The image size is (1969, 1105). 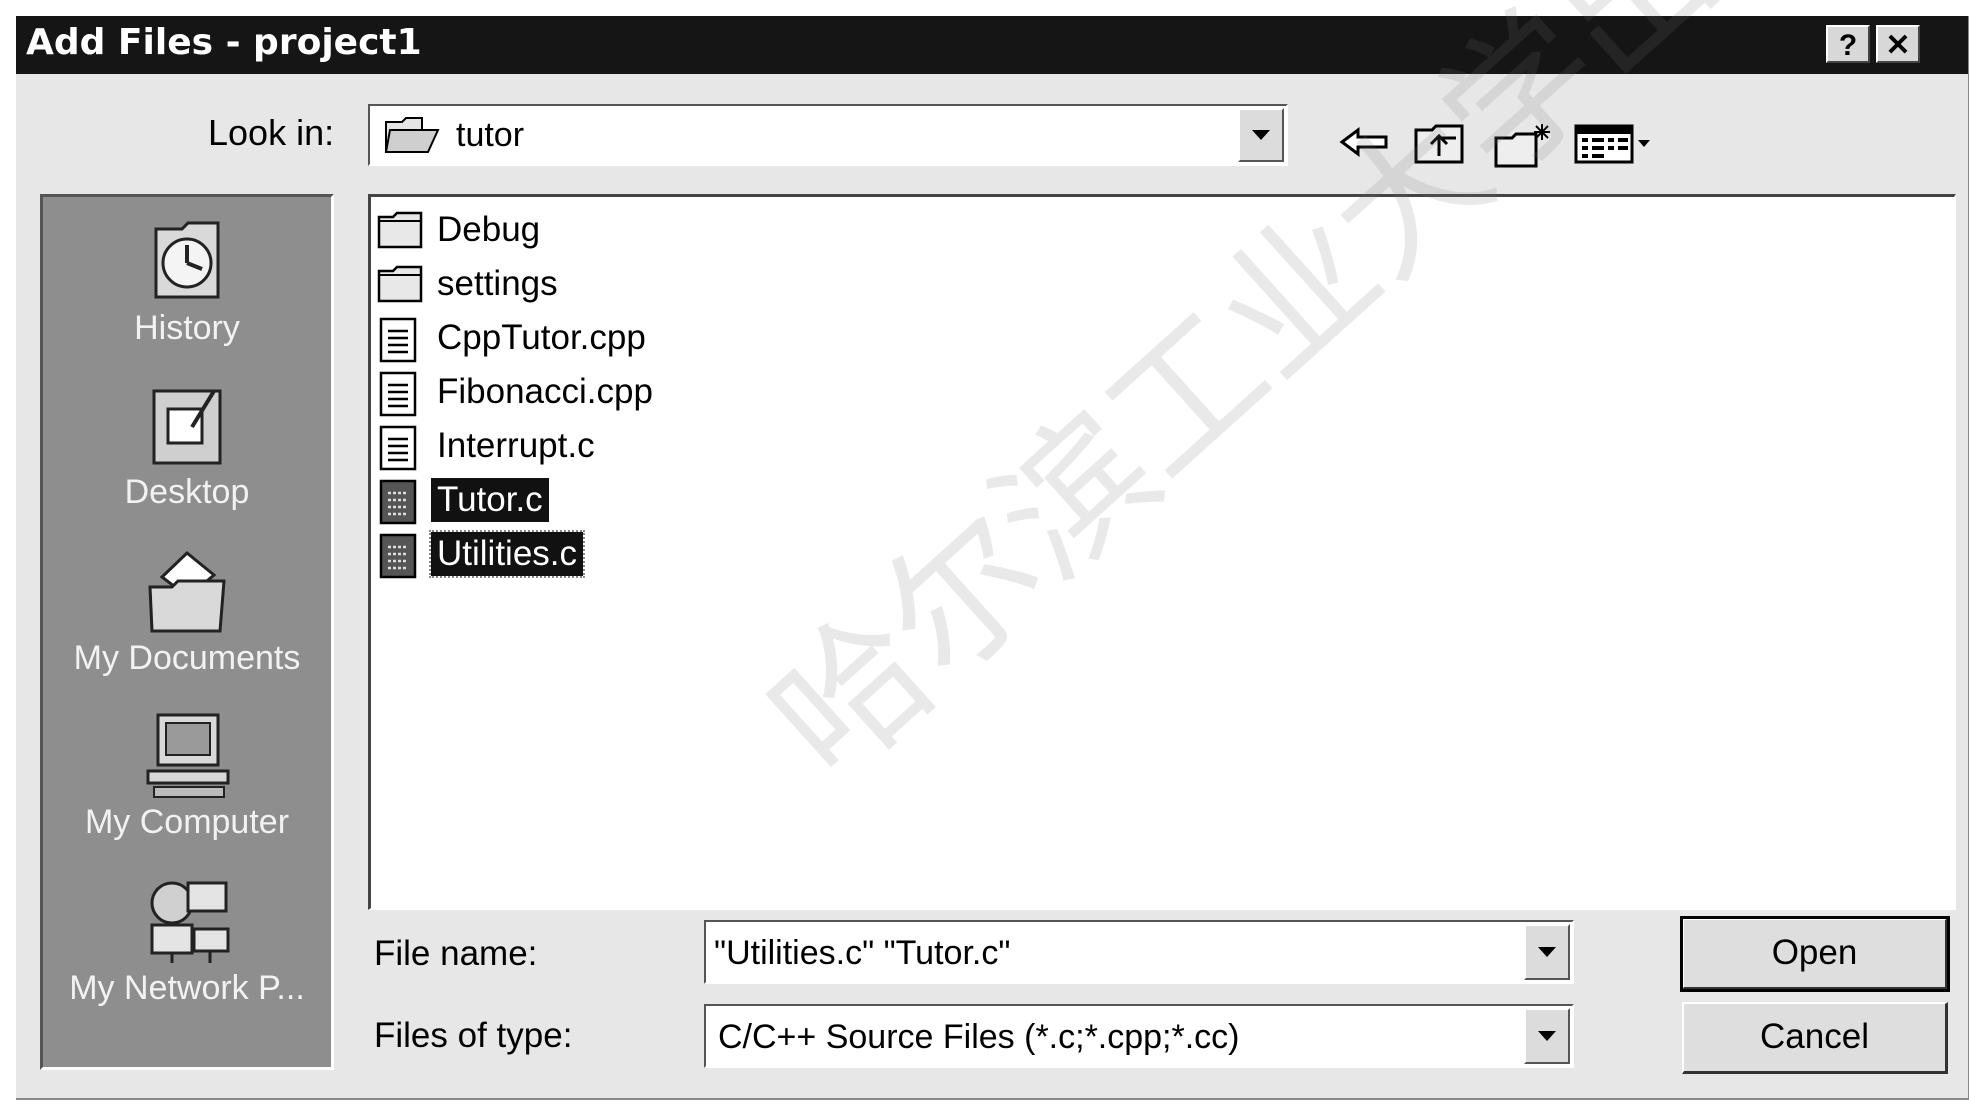 What do you see at coordinates (516, 445) in the screenshot?
I see `file-name: Interrupt.c` at bounding box center [516, 445].